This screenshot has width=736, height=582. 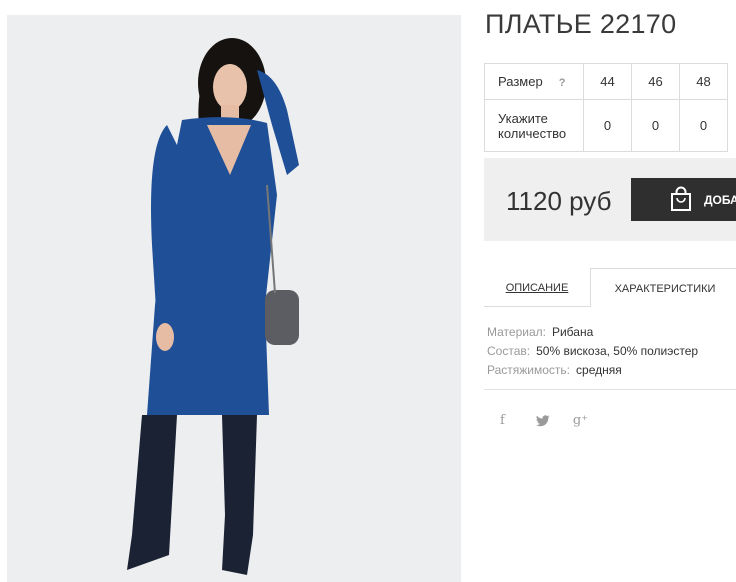 What do you see at coordinates (720, 200) in the screenshot?
I see `add-to-cart-label: ДОБА` at bounding box center [720, 200].